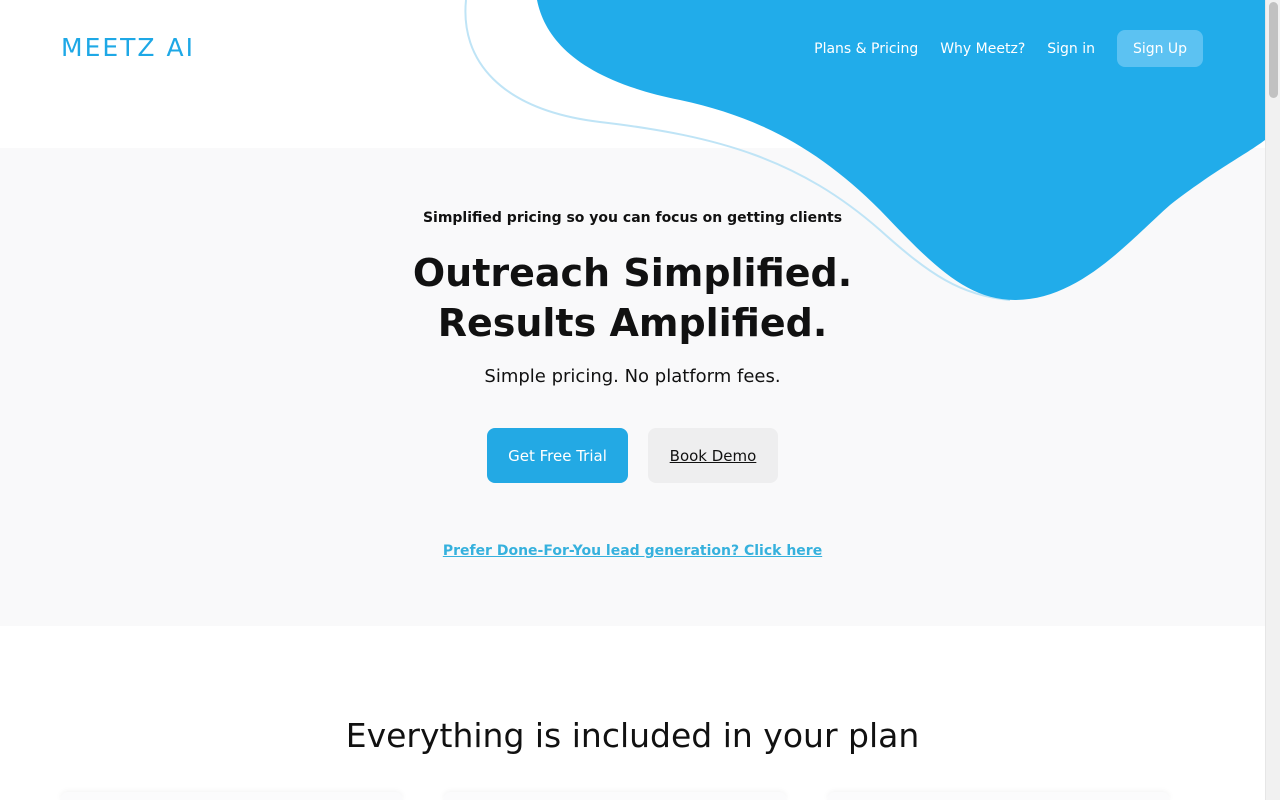  What do you see at coordinates (713, 455) in the screenshot?
I see `book-demo-button: Book Demo` at bounding box center [713, 455].